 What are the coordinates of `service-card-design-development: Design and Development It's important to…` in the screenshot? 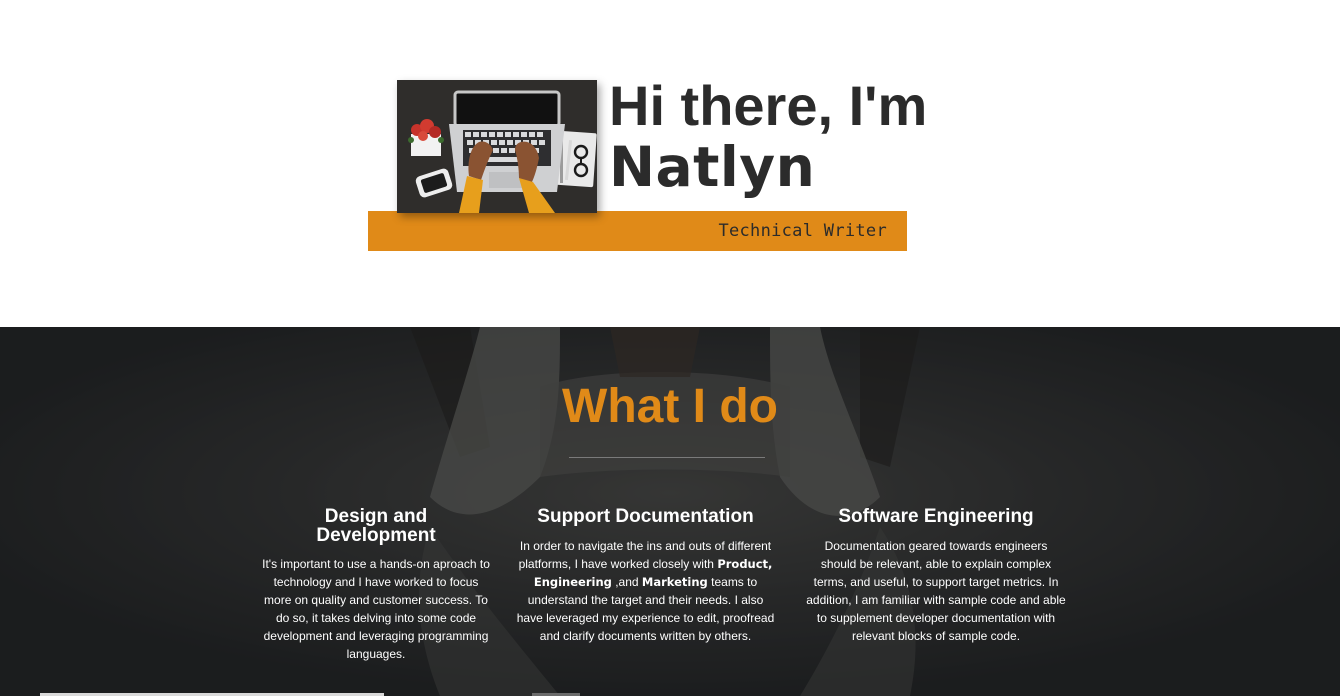 It's located at (376, 585).